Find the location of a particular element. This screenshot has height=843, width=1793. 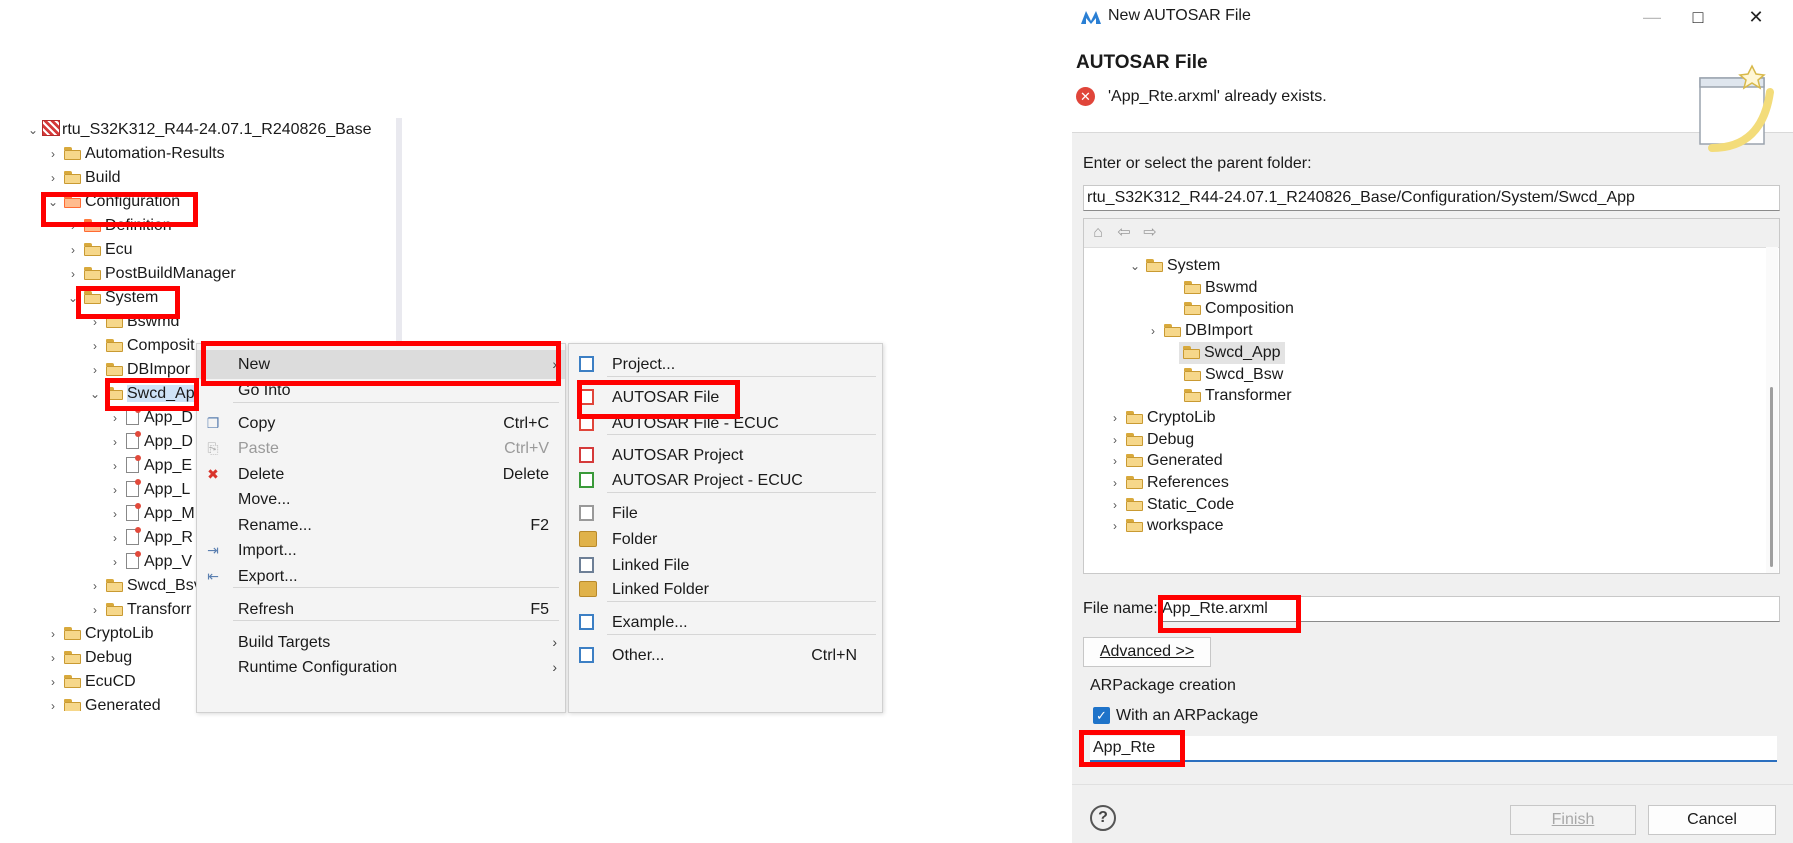

tree-item: › Definition is located at coordinates (119, 226).